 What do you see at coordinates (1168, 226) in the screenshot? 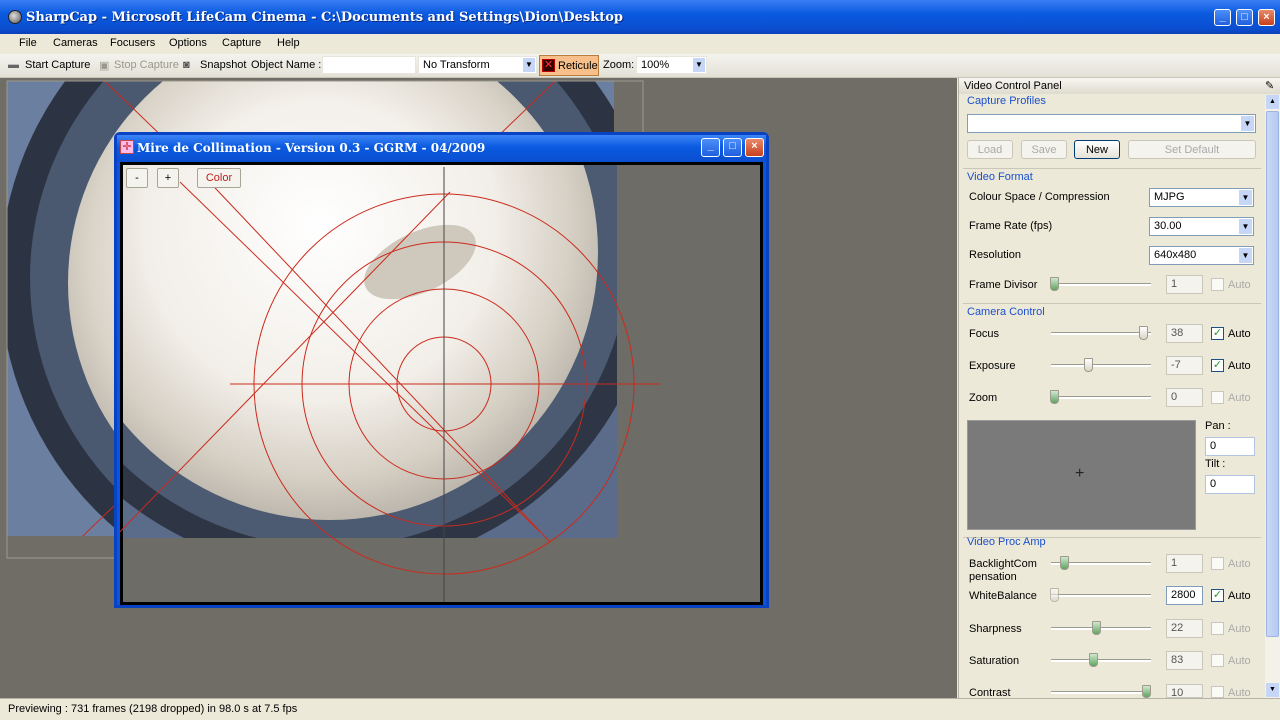
I see `frame-rate-value: 30.00` at bounding box center [1168, 226].